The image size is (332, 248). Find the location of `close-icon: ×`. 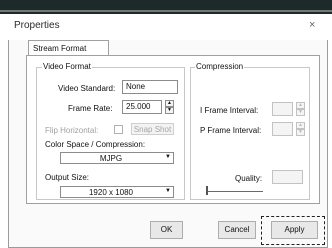

close-icon: × is located at coordinates (312, 25).